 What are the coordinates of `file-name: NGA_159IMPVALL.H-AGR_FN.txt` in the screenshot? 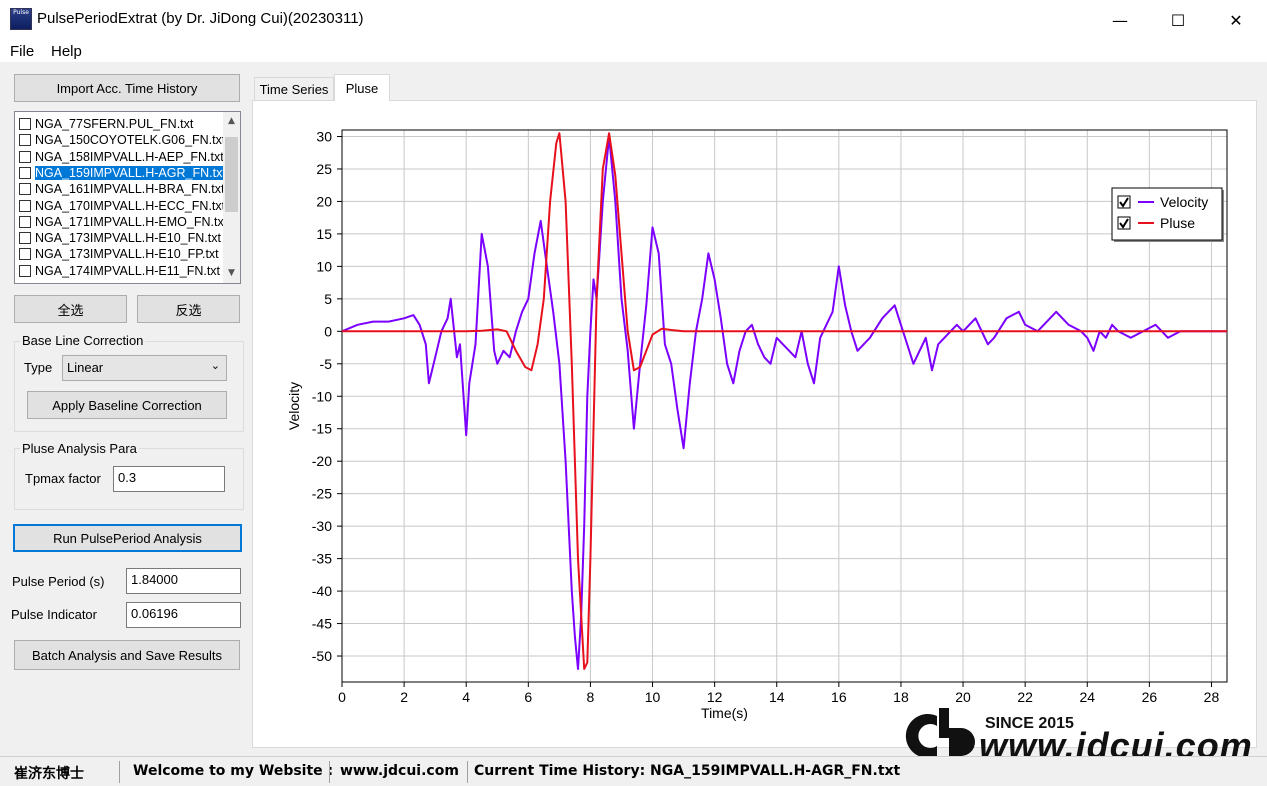 It's located at (128, 172).